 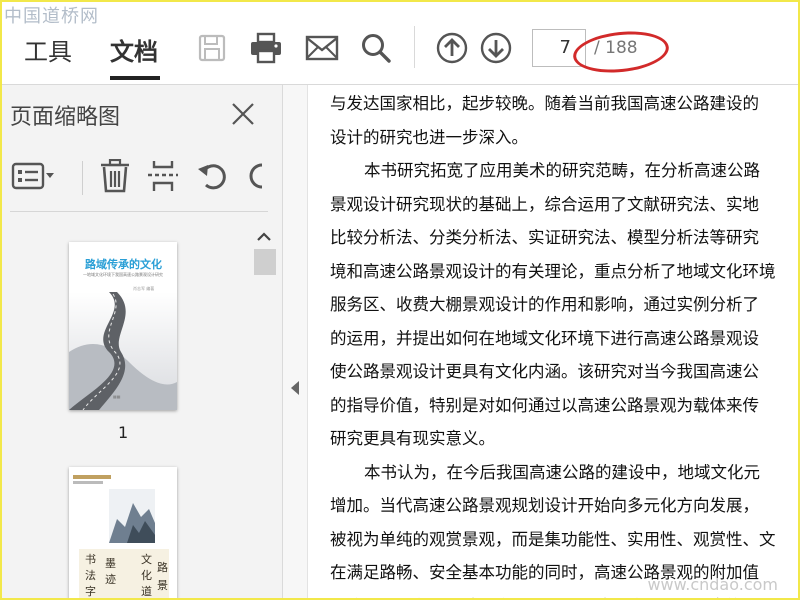 What do you see at coordinates (48, 49) in the screenshot?
I see `tab-tools: 工具` at bounding box center [48, 49].